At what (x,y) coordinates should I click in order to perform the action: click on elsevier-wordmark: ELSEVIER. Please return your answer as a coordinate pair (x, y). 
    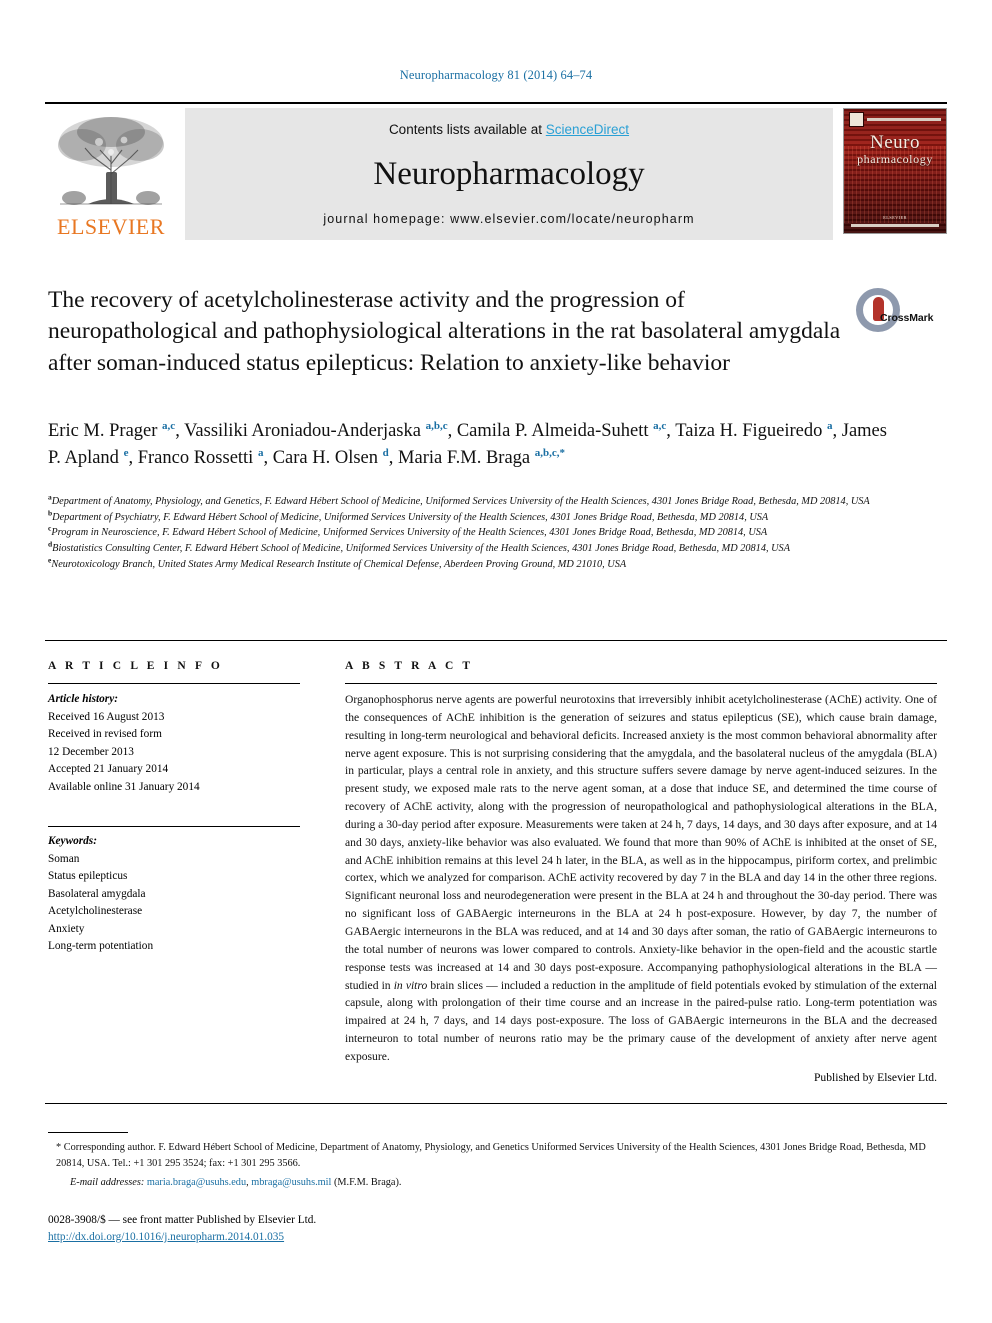
    Looking at the image, I should click on (111, 226).